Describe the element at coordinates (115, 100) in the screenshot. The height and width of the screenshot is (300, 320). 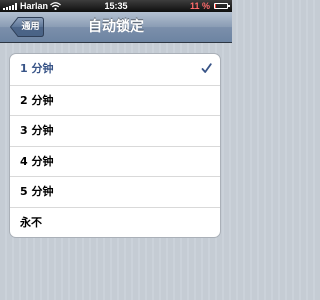
I see `option-row-2-minutes: 2 分钟` at that location.